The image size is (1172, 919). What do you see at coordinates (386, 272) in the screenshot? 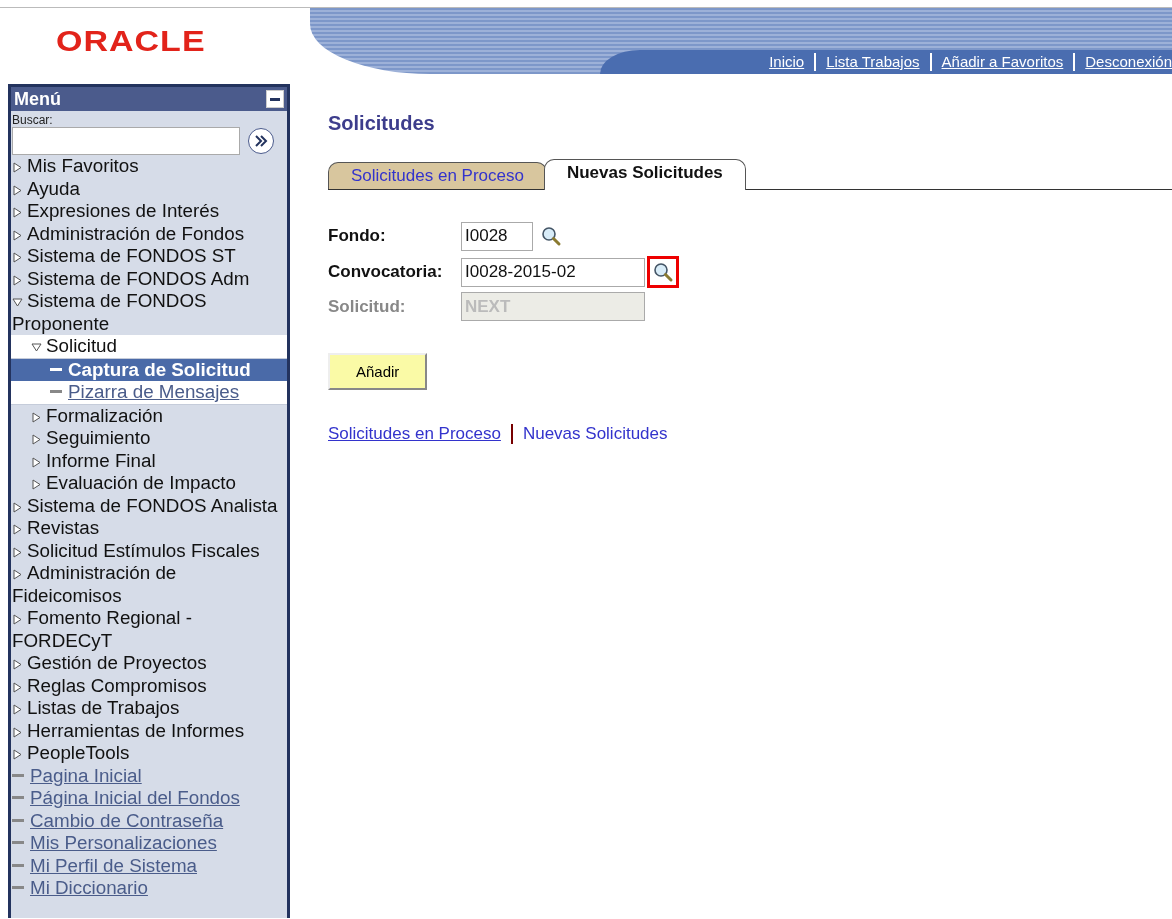
I see `field-label: Convocatoria:` at bounding box center [386, 272].